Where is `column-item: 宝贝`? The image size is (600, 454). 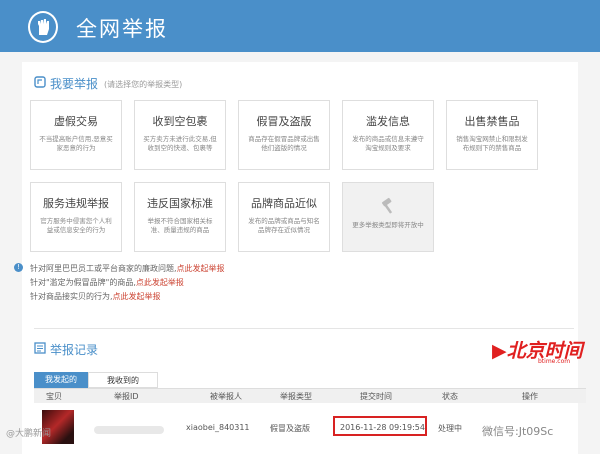
column-item: 宝贝 is located at coordinates (54, 396).